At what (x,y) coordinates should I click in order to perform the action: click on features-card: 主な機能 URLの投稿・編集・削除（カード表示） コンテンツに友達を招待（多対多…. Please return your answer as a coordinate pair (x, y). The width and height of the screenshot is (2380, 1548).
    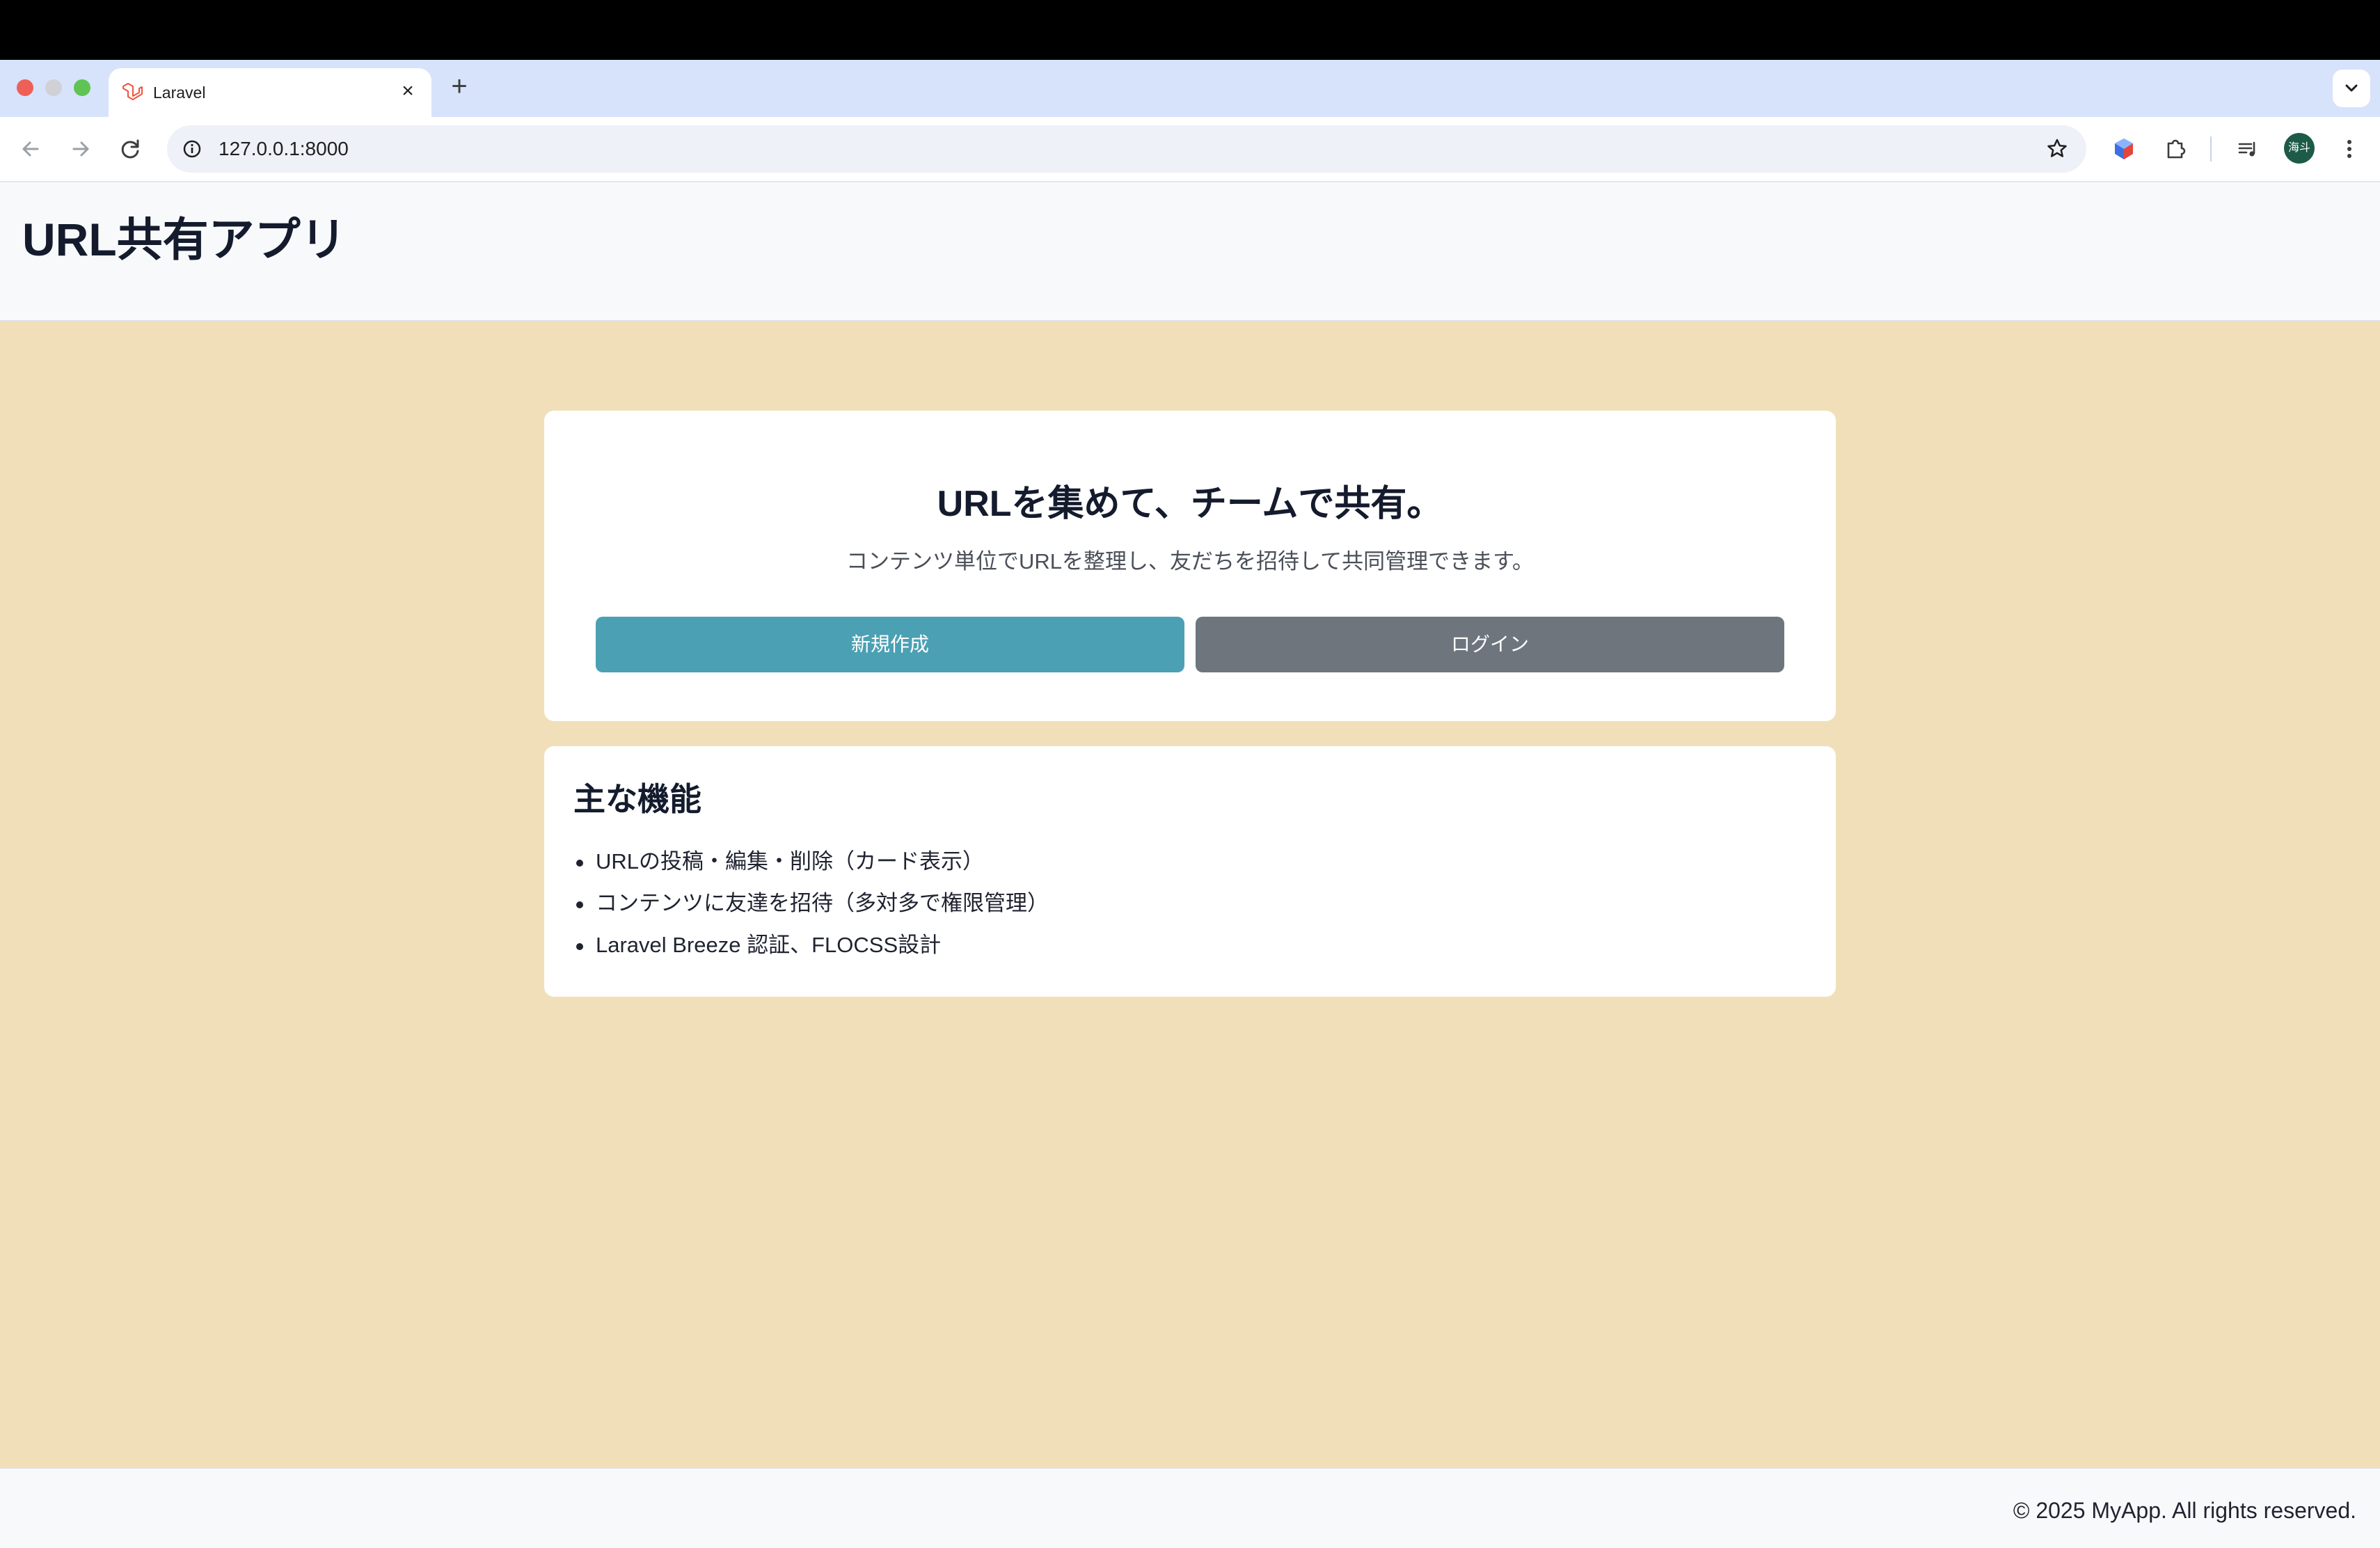
    Looking at the image, I should click on (1190, 871).